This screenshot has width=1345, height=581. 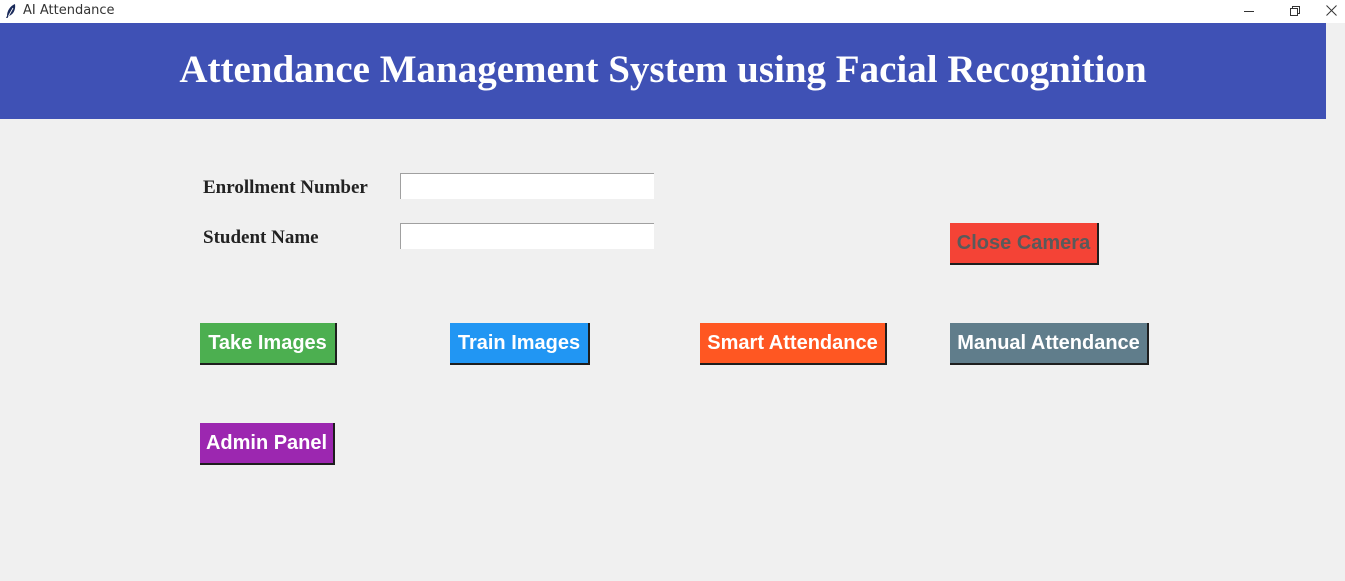 What do you see at coordinates (261, 237) in the screenshot?
I see `student-name-label: Student Name` at bounding box center [261, 237].